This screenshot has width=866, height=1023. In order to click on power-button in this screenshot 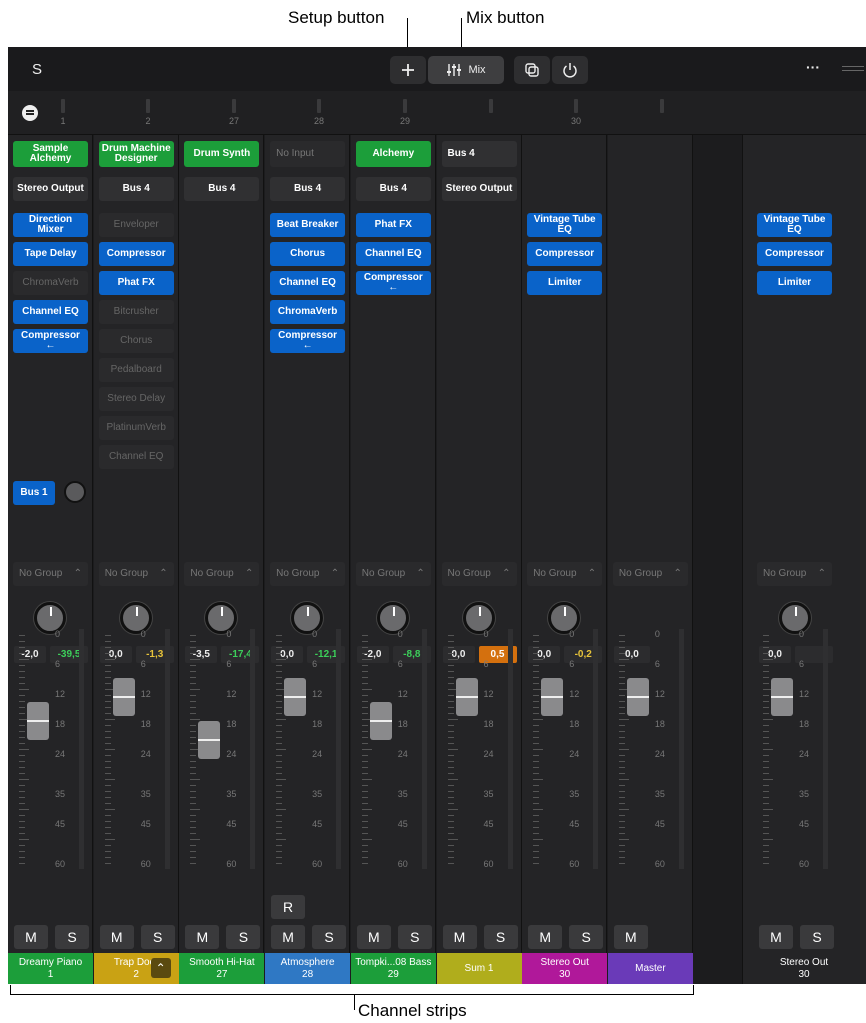, I will do `click(570, 70)`.